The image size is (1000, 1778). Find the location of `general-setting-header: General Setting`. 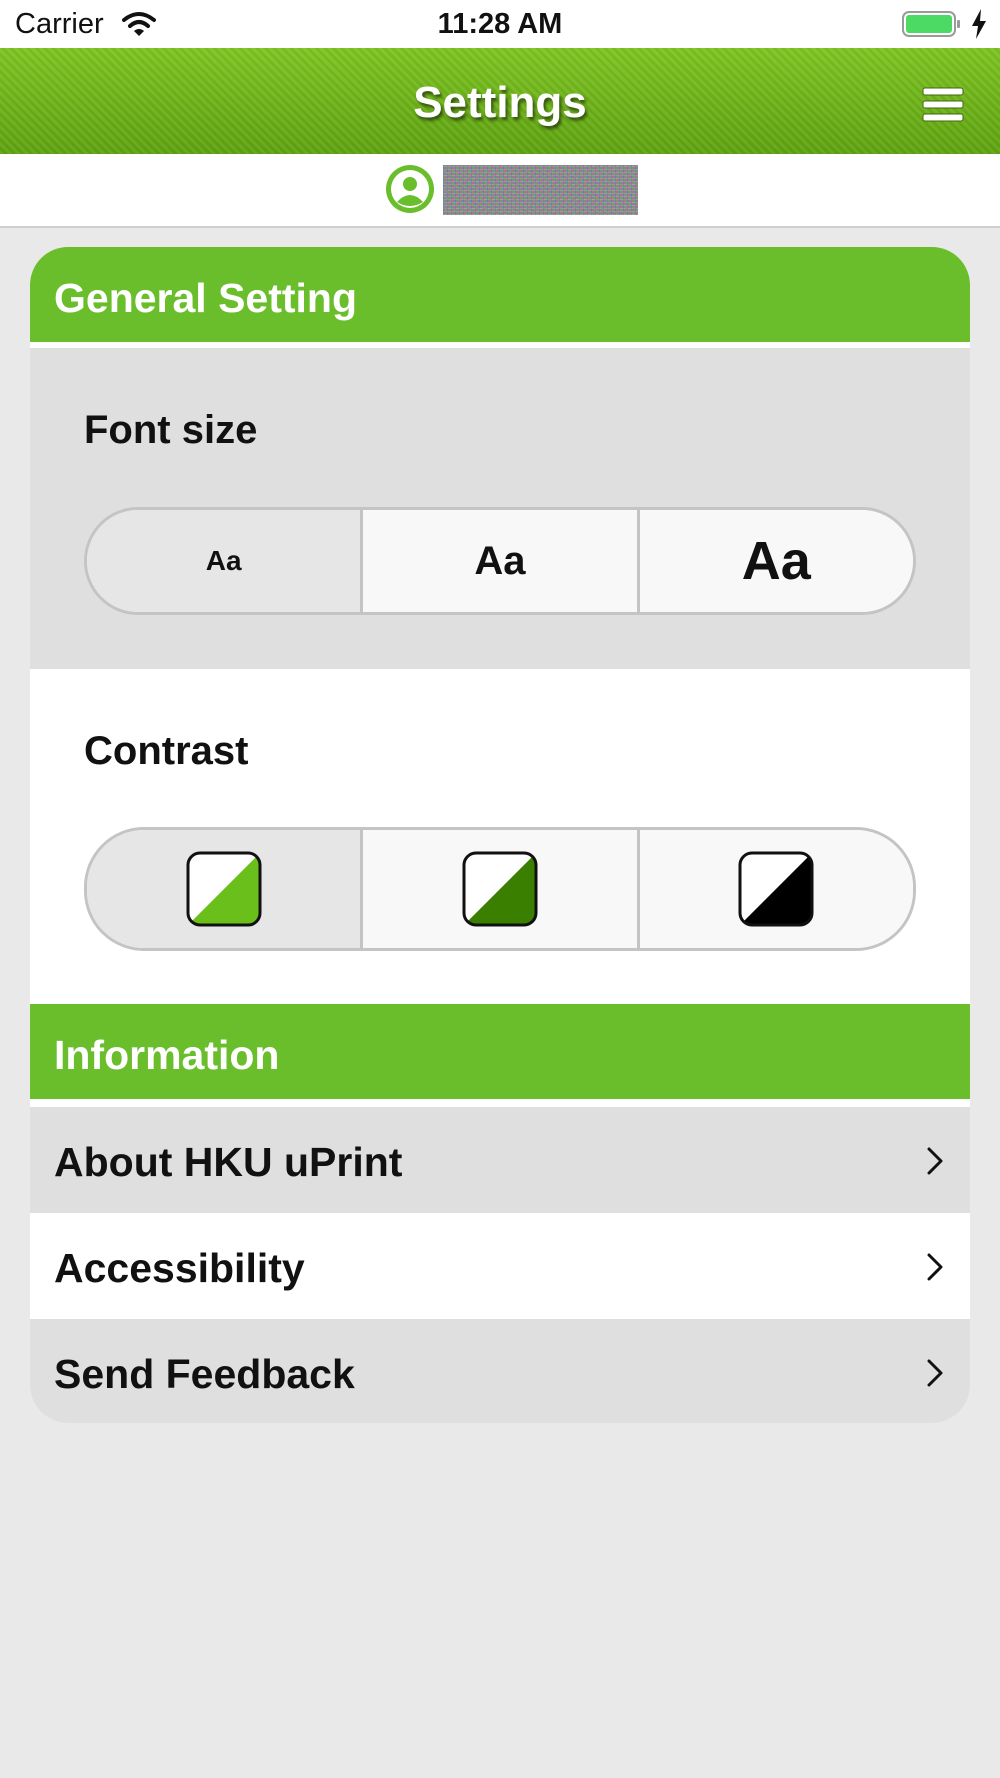

general-setting-header: General Setting is located at coordinates (500, 296).